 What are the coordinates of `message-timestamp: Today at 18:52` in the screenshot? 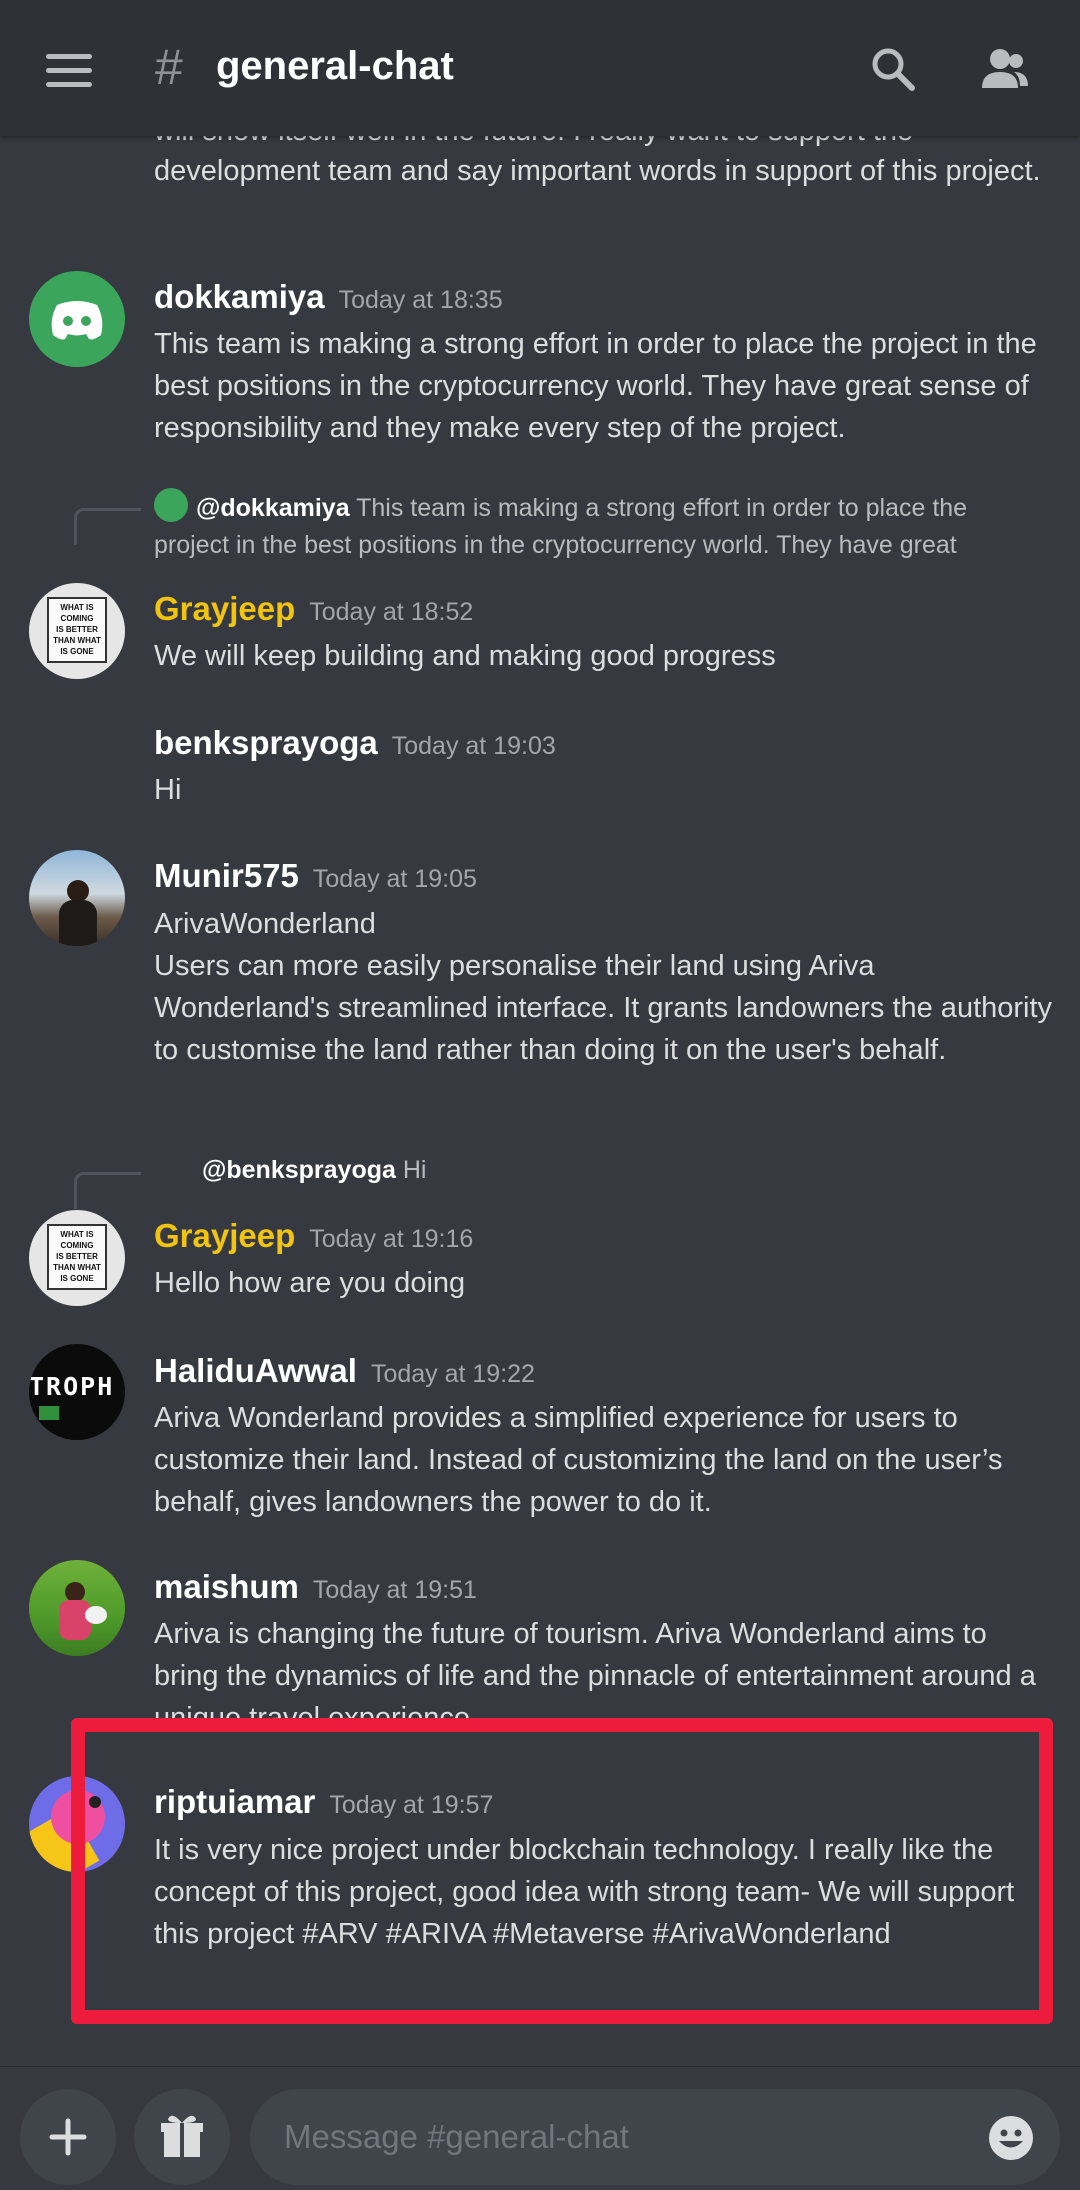 It's located at (391, 612).